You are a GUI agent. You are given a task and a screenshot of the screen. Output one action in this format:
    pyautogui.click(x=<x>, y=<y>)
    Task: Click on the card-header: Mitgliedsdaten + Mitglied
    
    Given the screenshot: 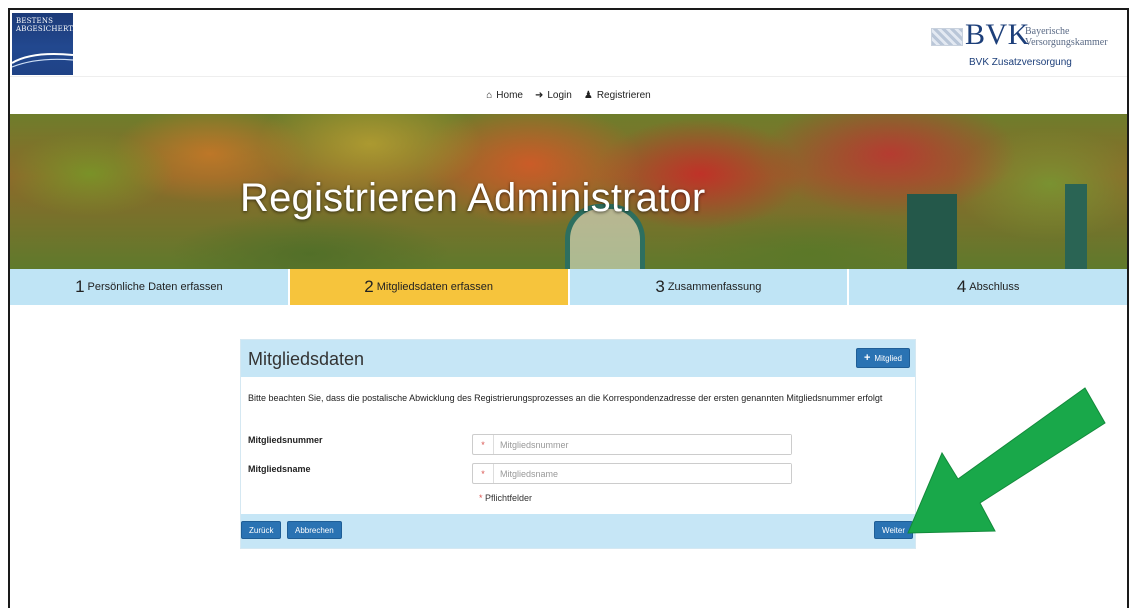 What is the action you would take?
    pyautogui.click(x=578, y=358)
    